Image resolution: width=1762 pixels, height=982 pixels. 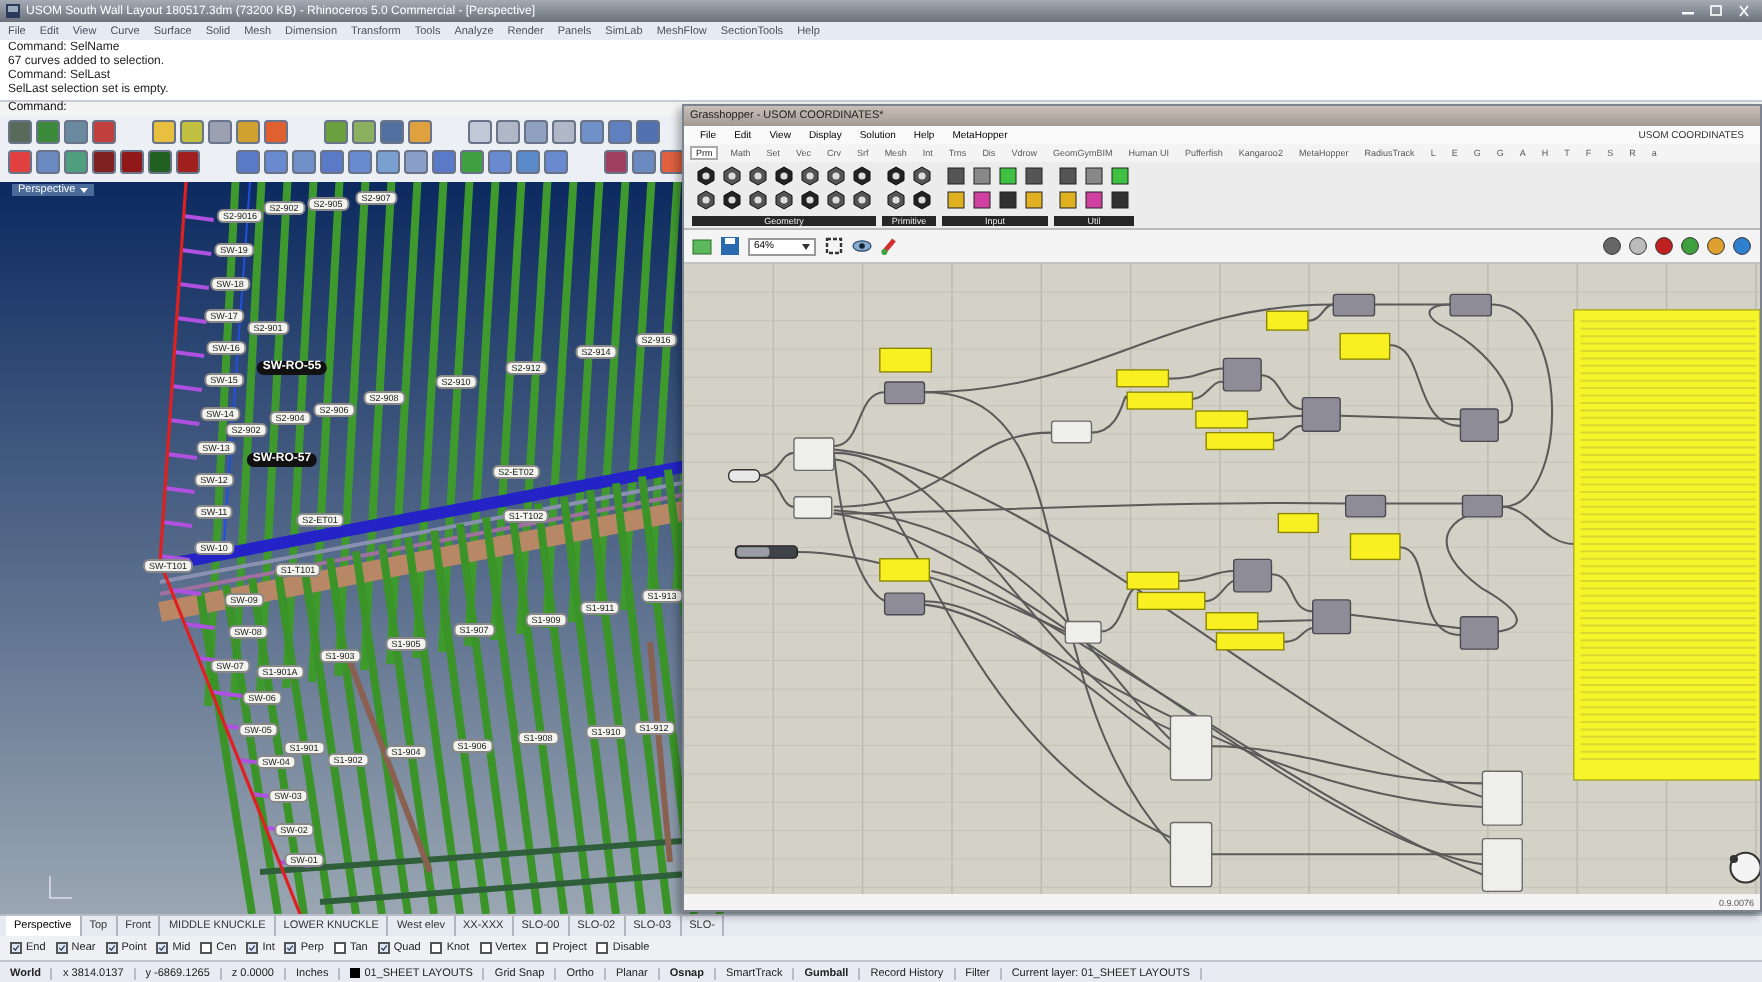 I want to click on compass-icon, so click(x=1744, y=867).